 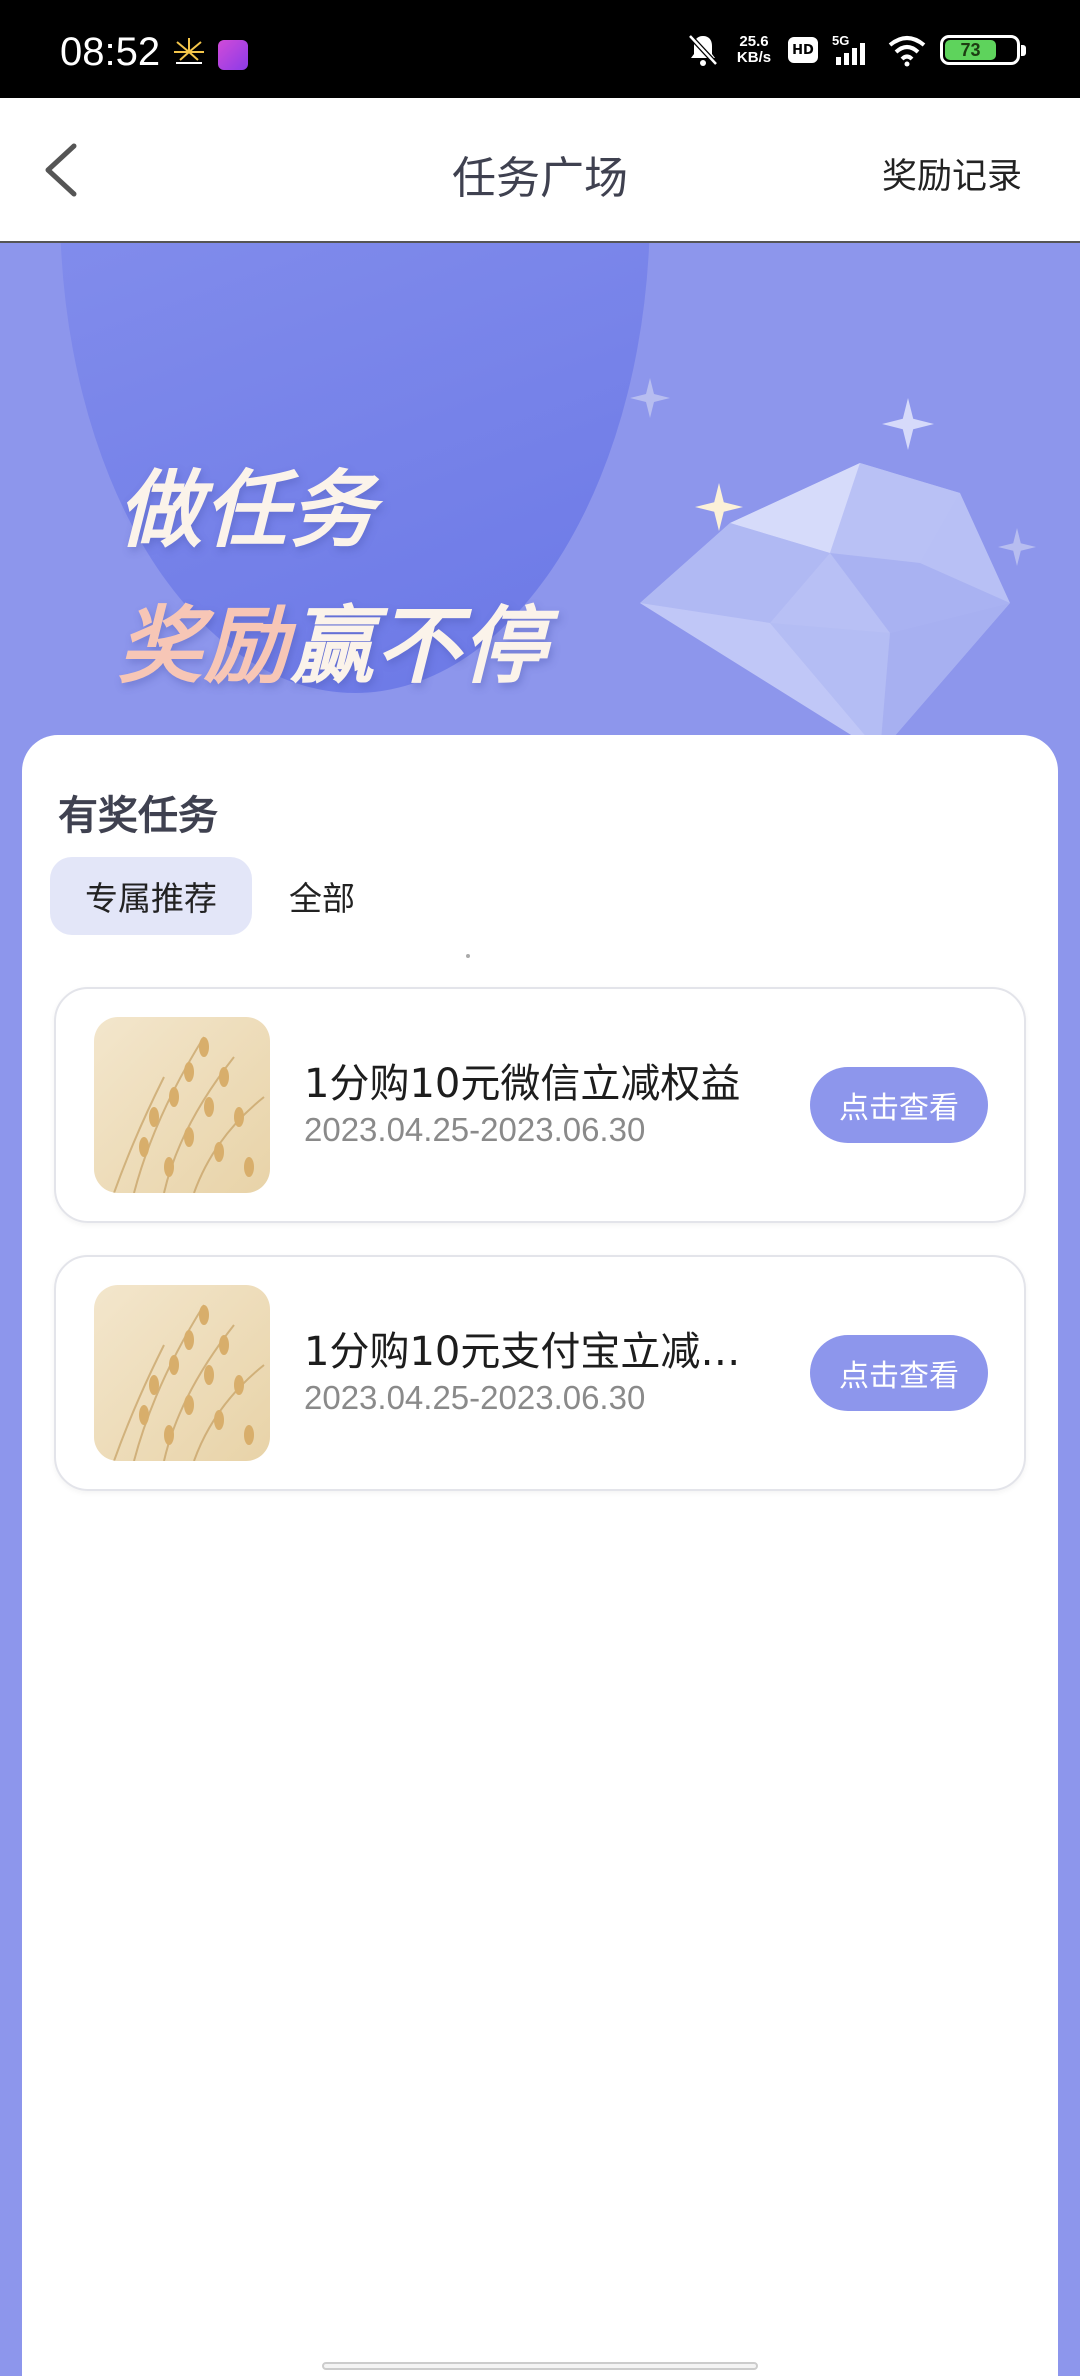 I want to click on wifi-icon, so click(x=907, y=51).